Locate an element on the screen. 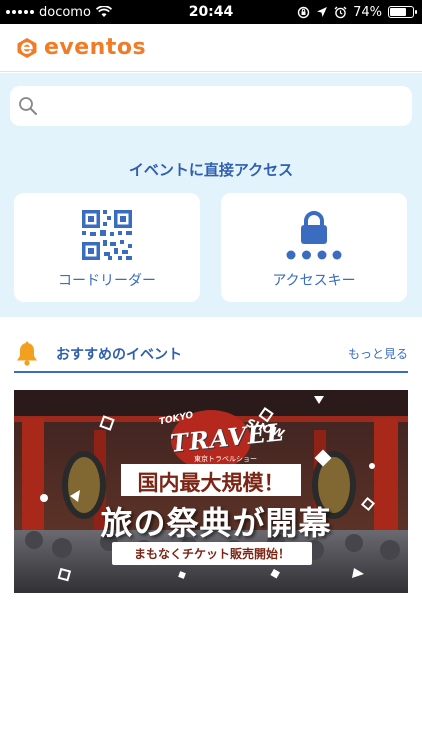 The width and height of the screenshot is (422, 750). status-bar: docomo 20:44 74% is located at coordinates (211, 12).